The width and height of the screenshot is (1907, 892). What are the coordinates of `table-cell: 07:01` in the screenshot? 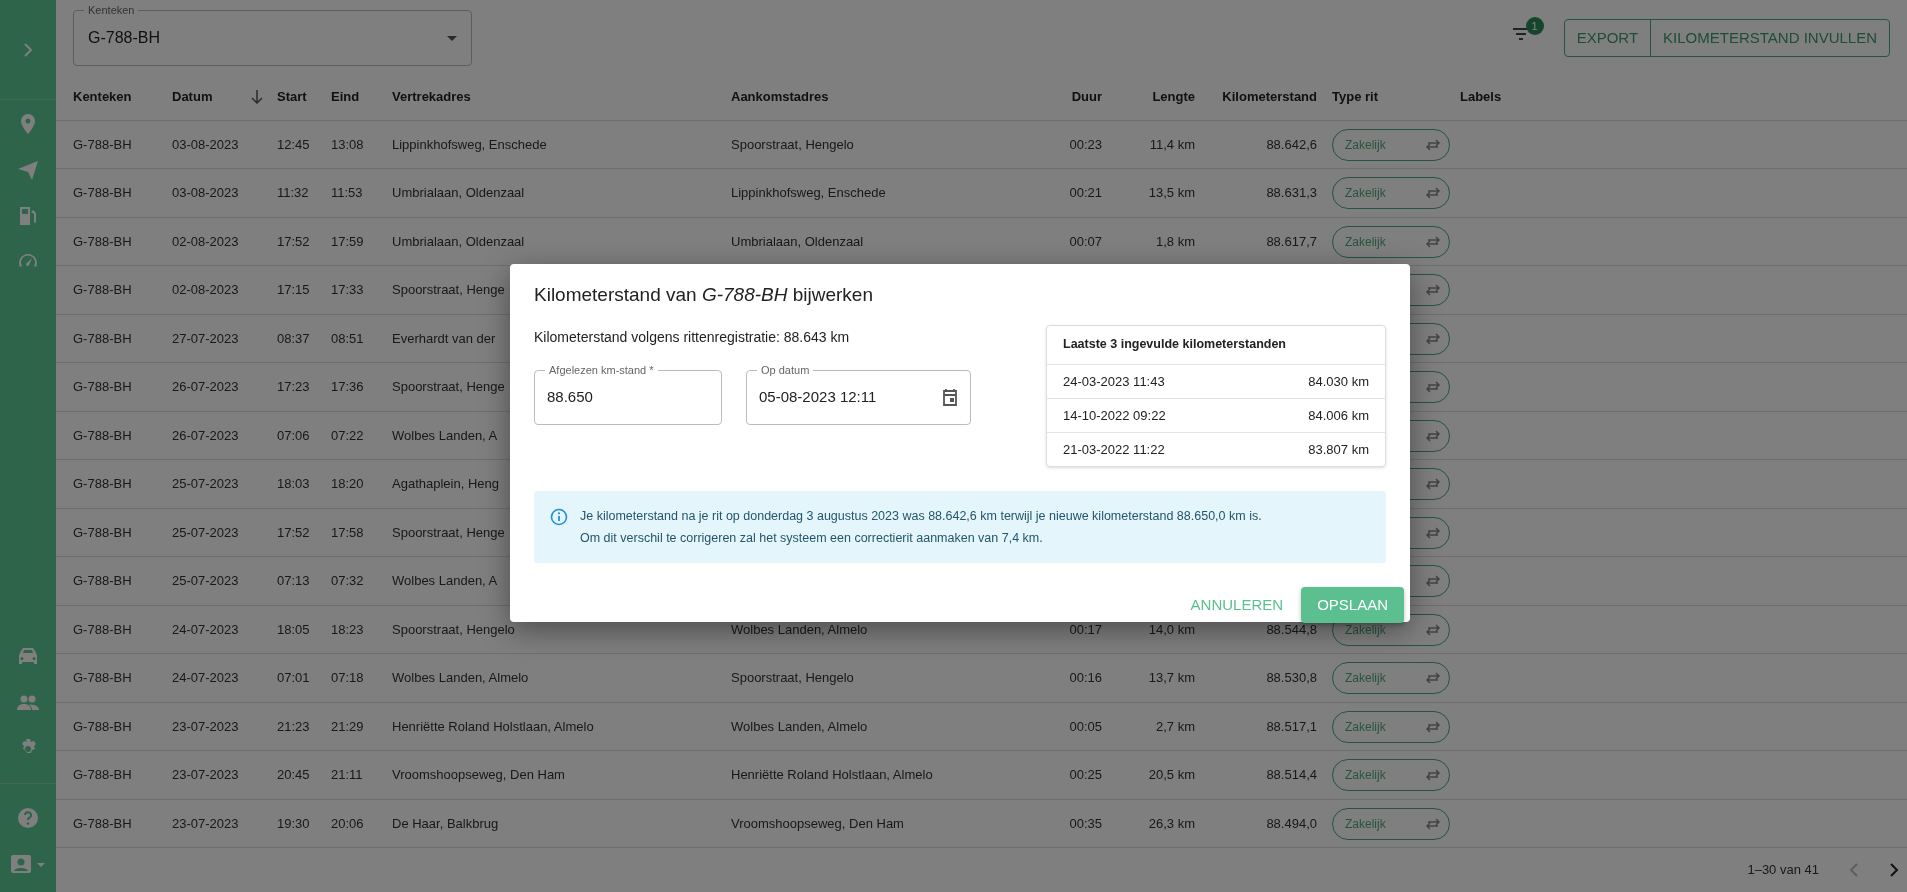 It's located at (293, 678).